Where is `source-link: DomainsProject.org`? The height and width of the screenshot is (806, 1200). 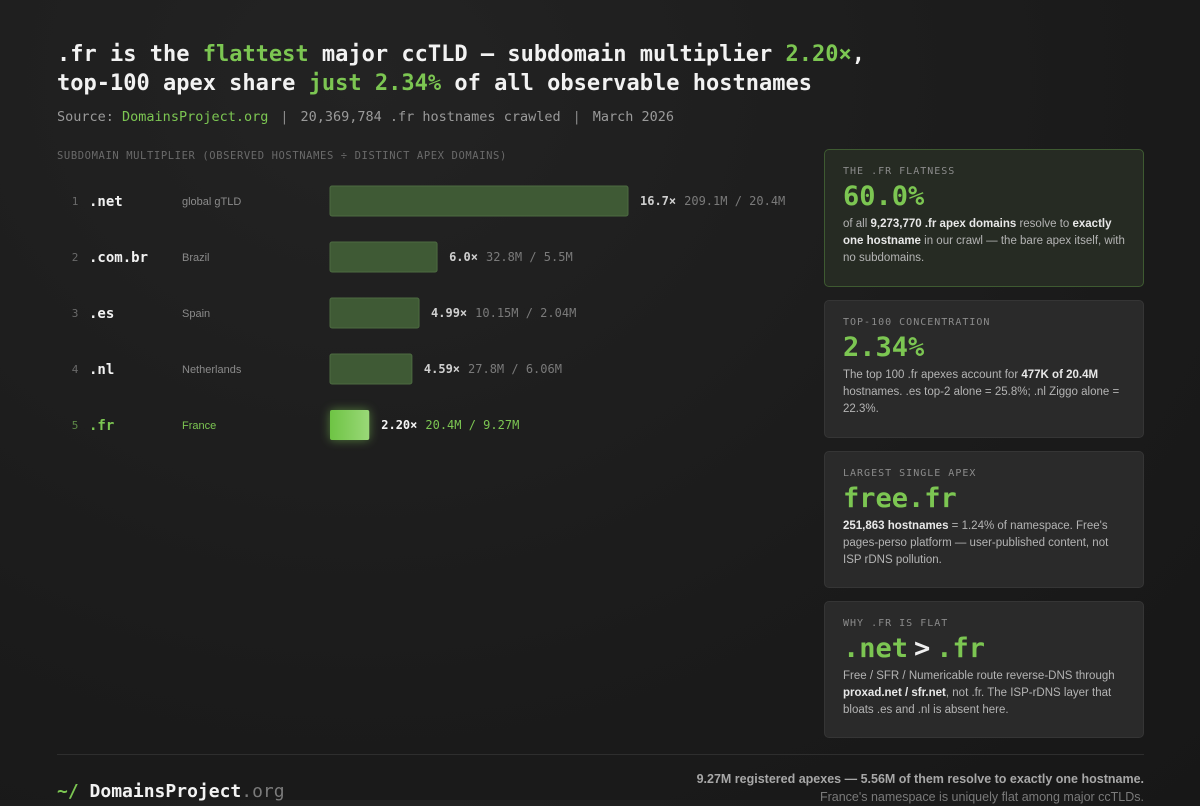 source-link: DomainsProject.org is located at coordinates (195, 117).